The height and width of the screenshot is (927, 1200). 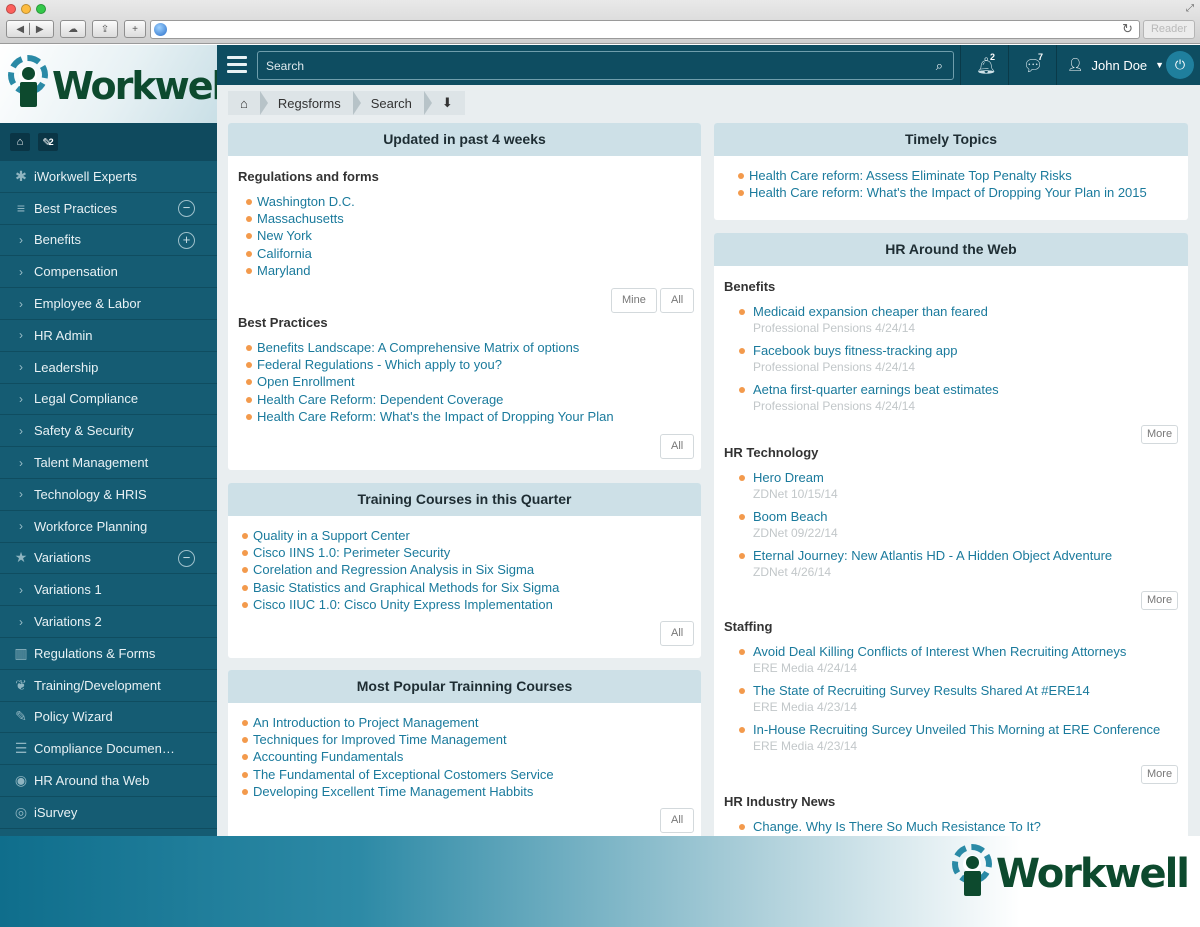 I want to click on search-input, so click(x=588, y=65).